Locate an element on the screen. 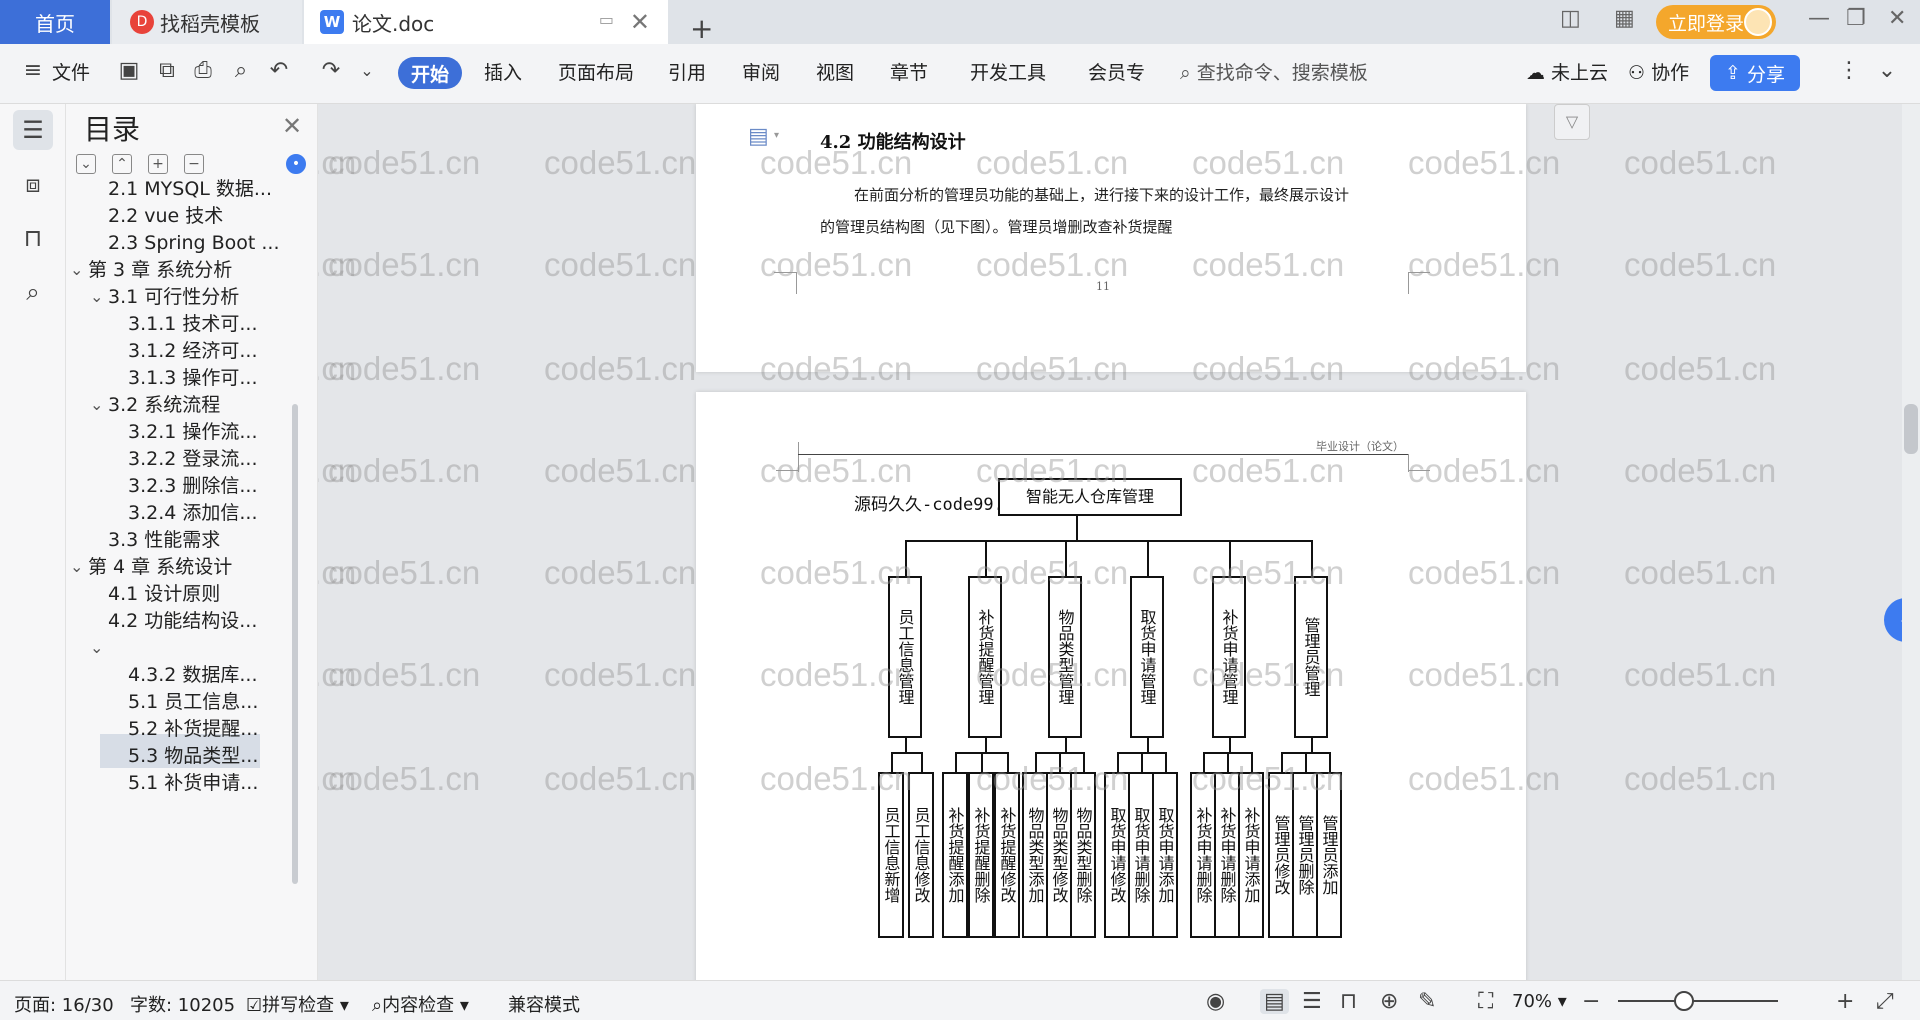 The width and height of the screenshot is (1920, 1020). layout-icon: ◫ is located at coordinates (1570, 18).